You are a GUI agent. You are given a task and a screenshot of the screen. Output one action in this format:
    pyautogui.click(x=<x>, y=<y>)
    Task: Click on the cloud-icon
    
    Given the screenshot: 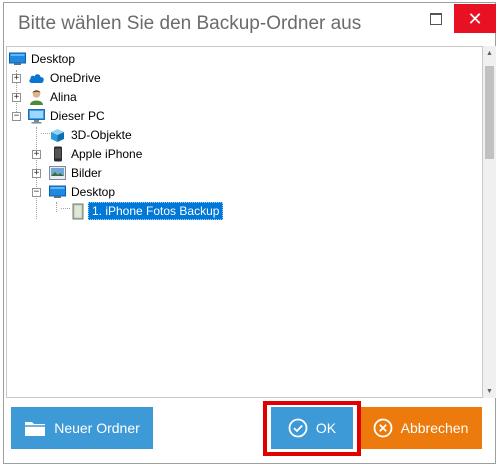 What is the action you would take?
    pyautogui.click(x=36, y=78)
    